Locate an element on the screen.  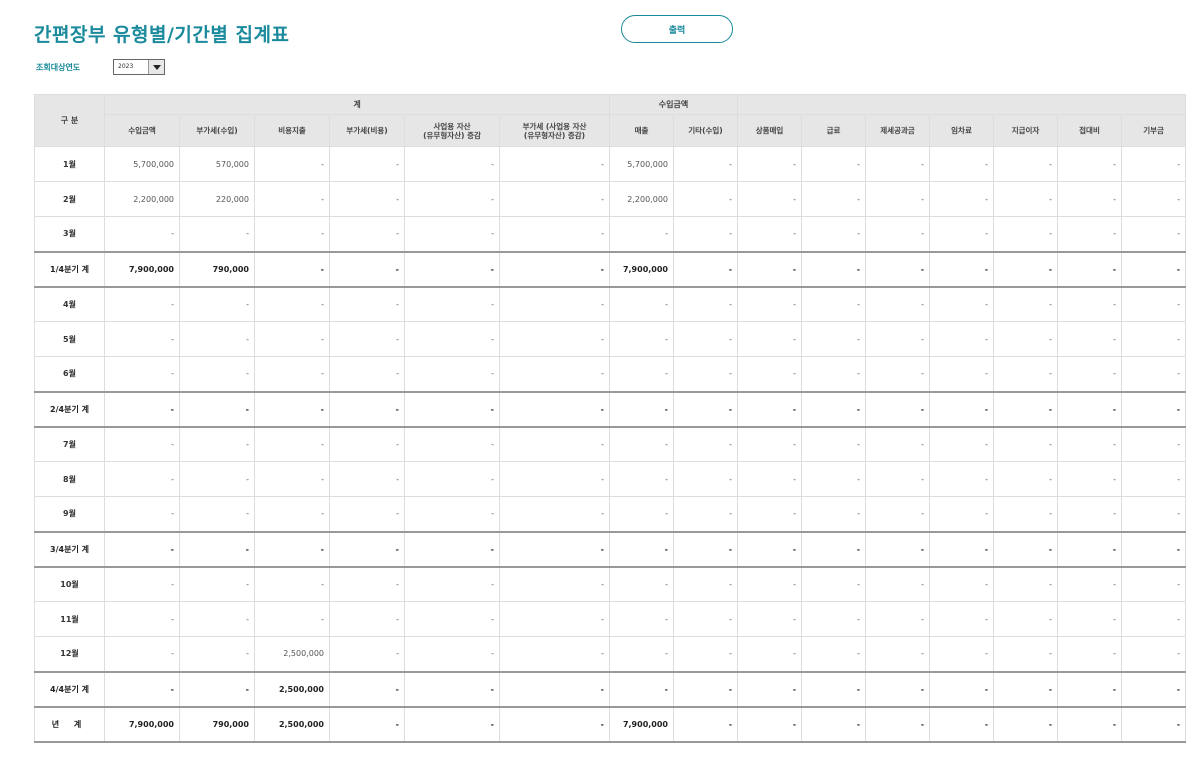
column-header: 접대비 is located at coordinates (1090, 130).